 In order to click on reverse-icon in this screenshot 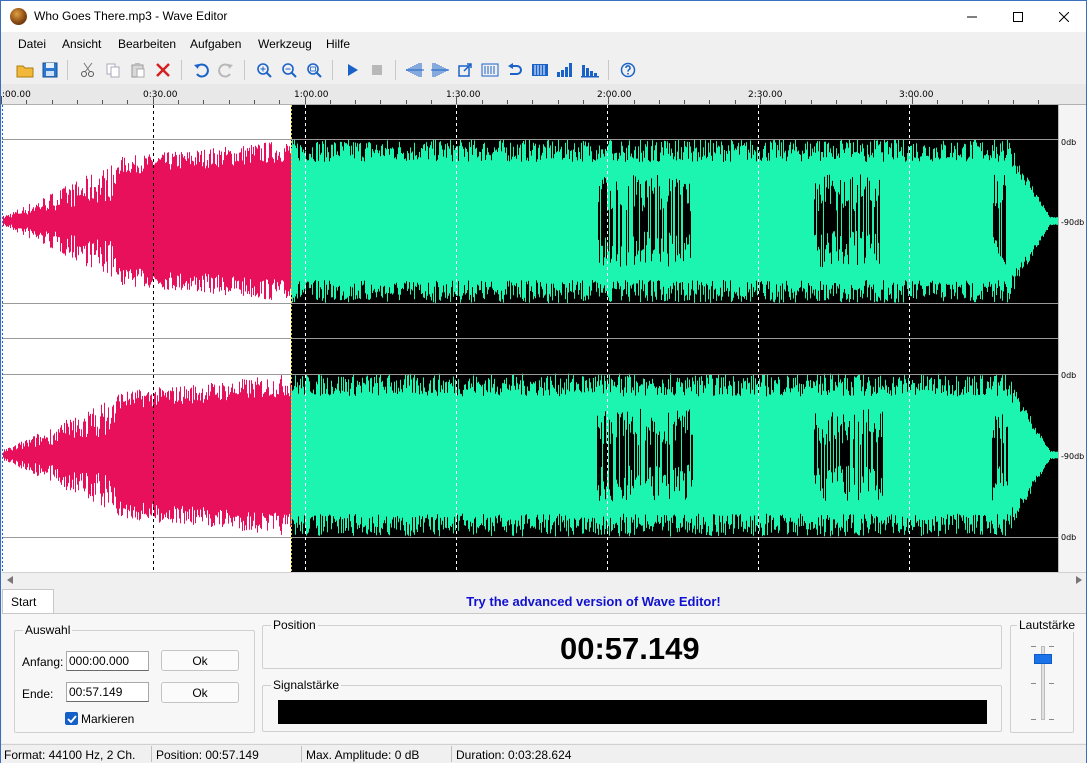, I will do `click(515, 69)`.